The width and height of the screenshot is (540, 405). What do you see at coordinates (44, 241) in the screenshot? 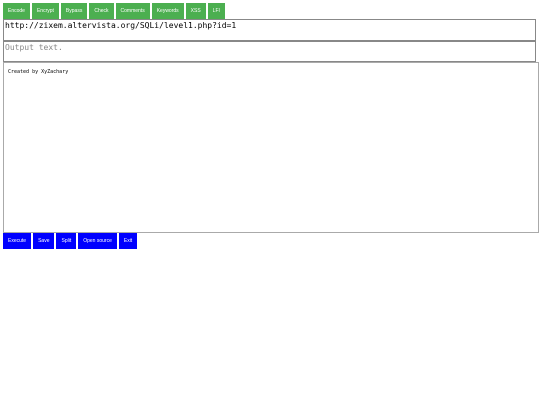
I see `save-button: Save` at bounding box center [44, 241].